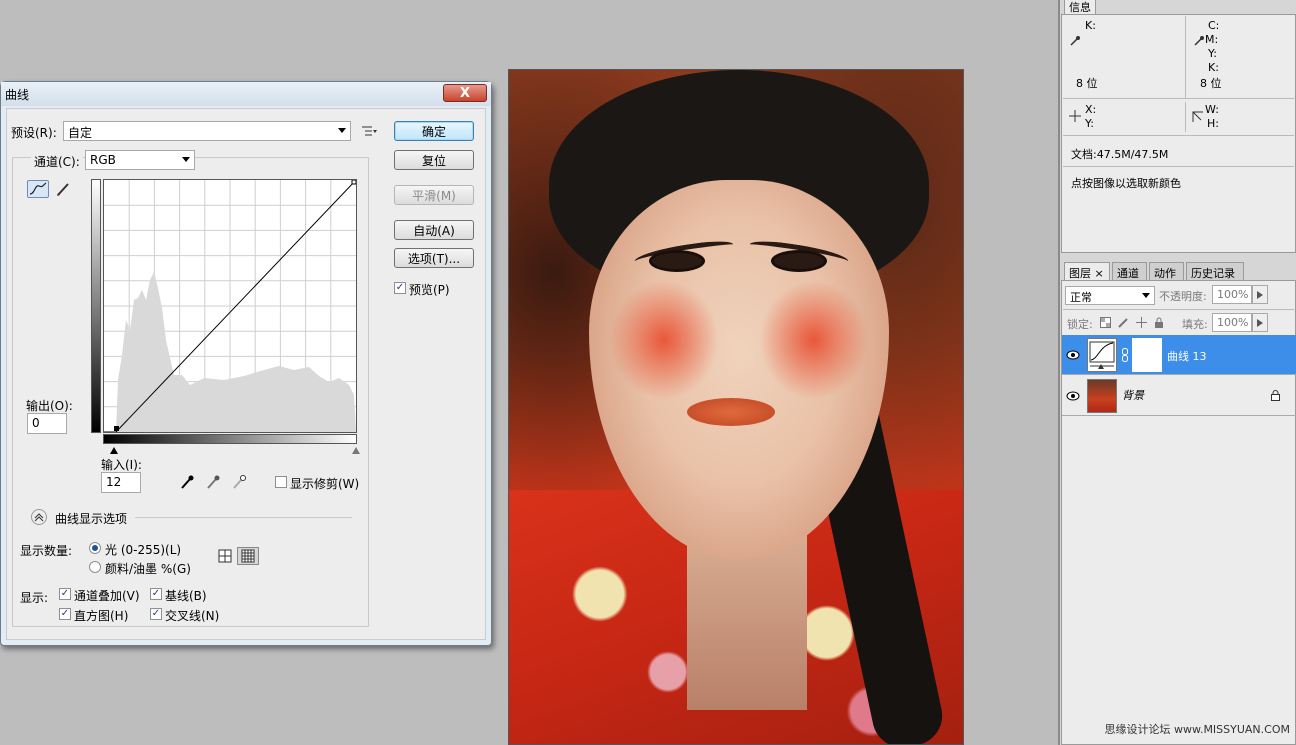  Describe the element at coordinates (156, 614) in the screenshot. I see `intersection-checkbox: ✓` at that location.